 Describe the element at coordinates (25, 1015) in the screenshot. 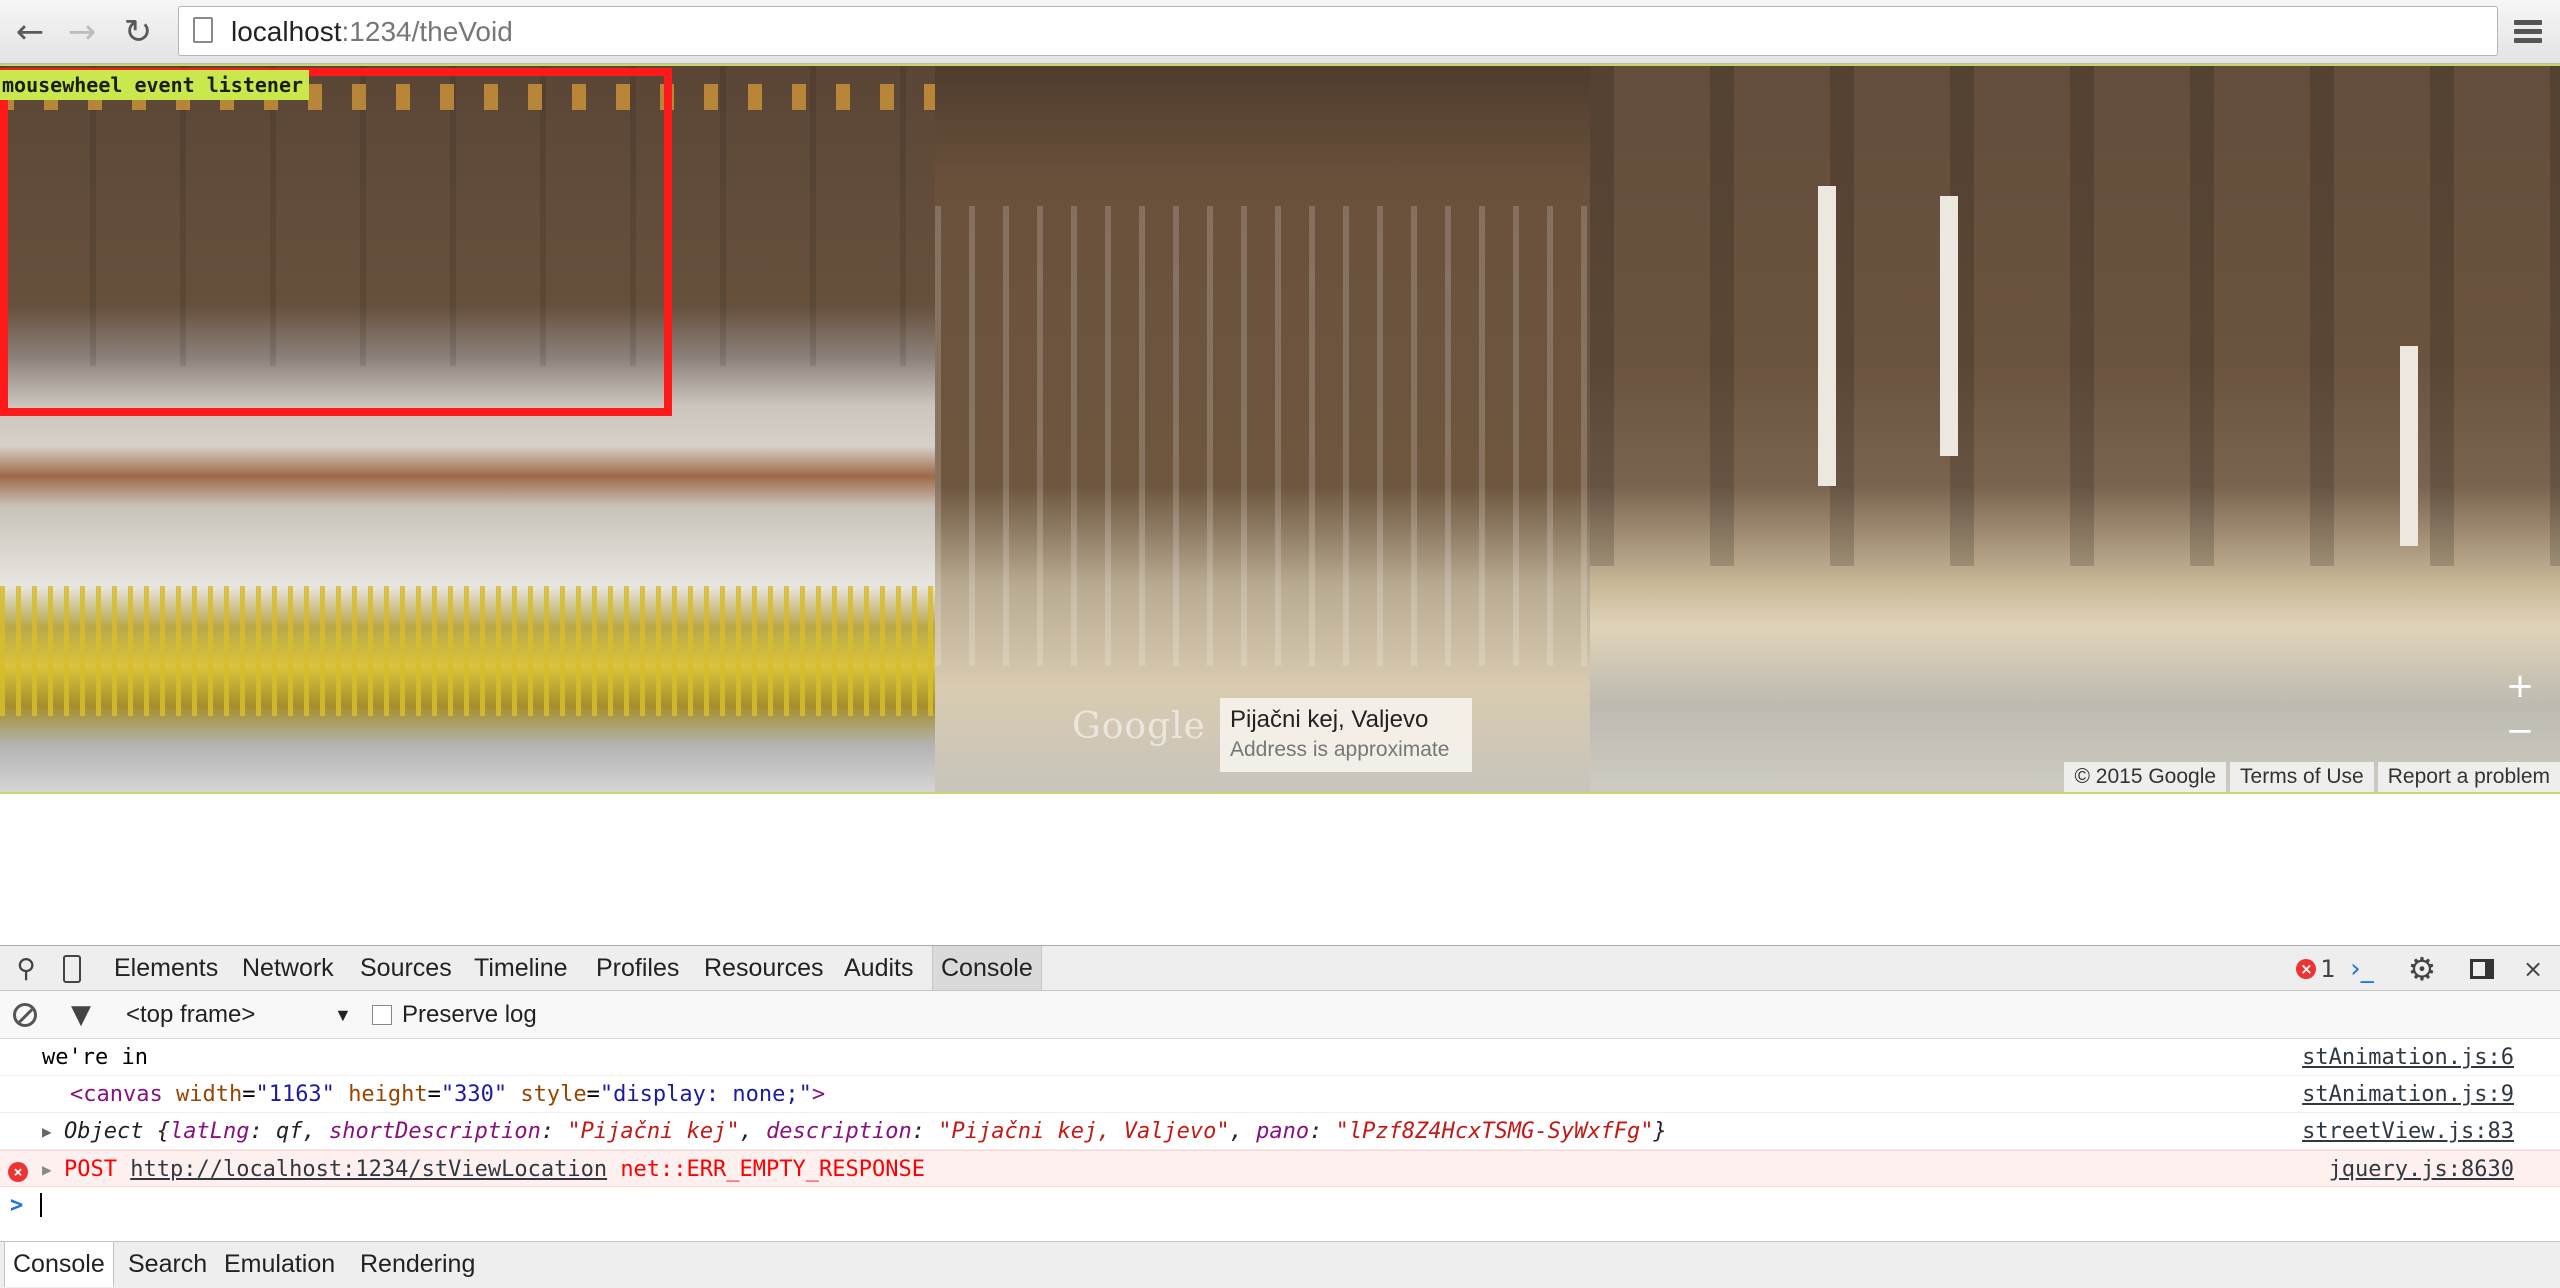

I see `clear-console-icon` at that location.